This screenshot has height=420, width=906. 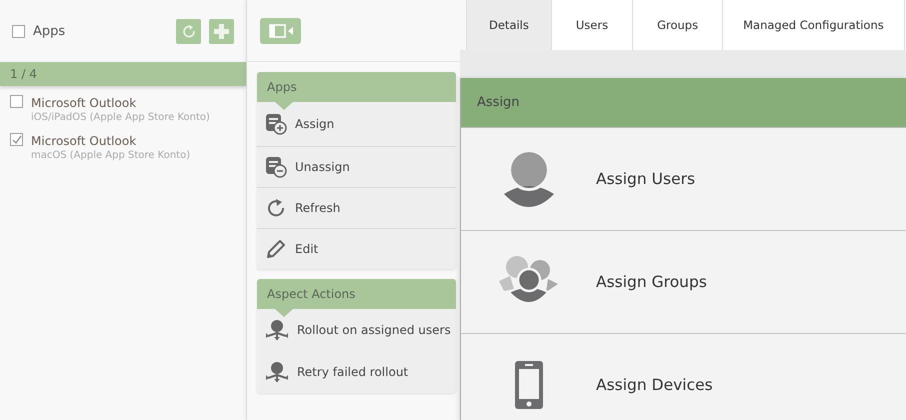 What do you see at coordinates (356, 166) in the screenshot?
I see `menu-item: Unassign` at bounding box center [356, 166].